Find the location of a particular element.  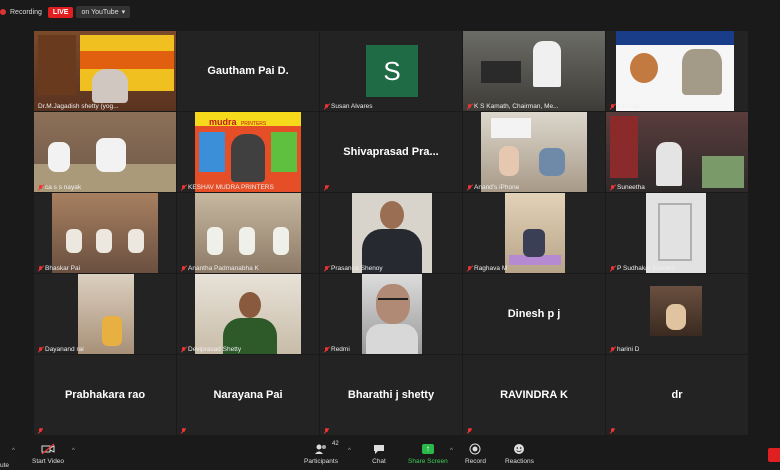

live-badge: LIVE is located at coordinates (60, 12).